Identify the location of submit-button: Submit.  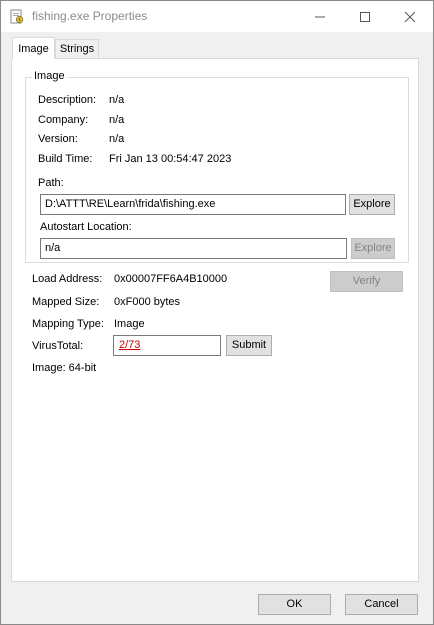
(249, 345).